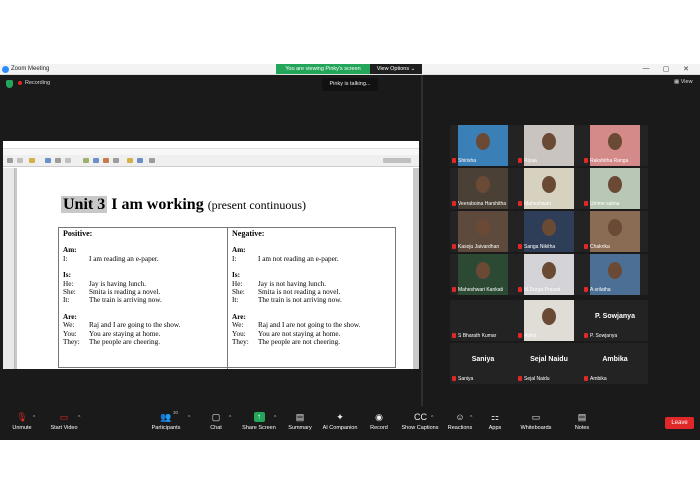 This screenshot has width=700, height=500. I want to click on example-row: We: Raj and I are going to the show., so click(122, 325).